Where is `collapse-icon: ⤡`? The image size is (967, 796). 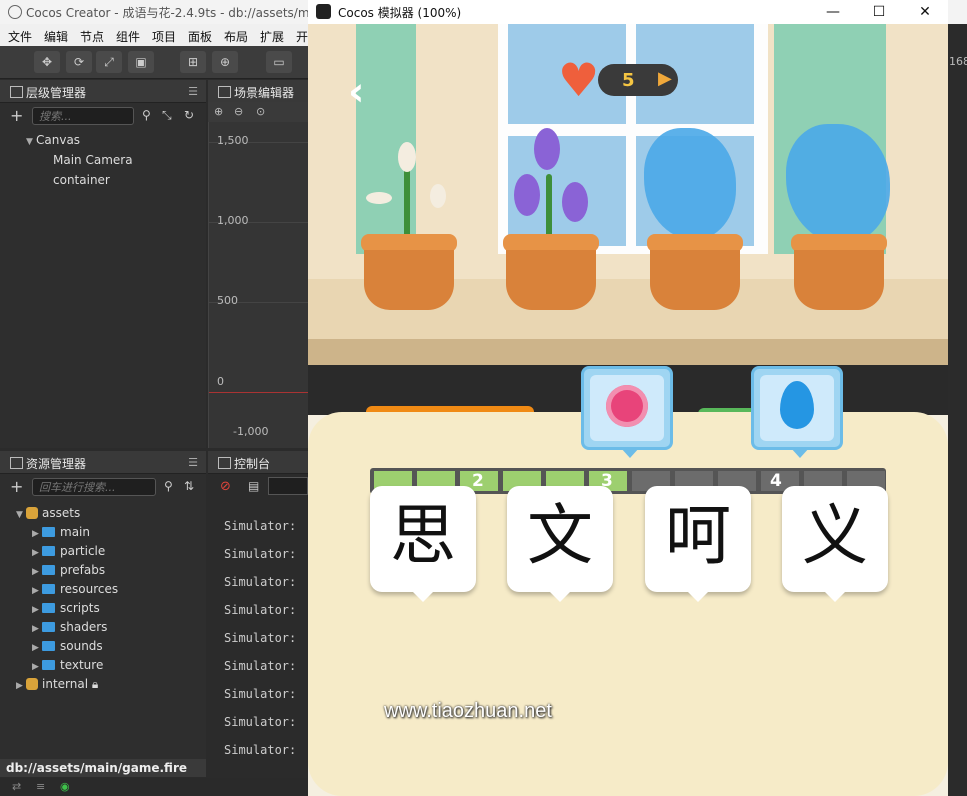 collapse-icon: ⤡ is located at coordinates (167, 115).